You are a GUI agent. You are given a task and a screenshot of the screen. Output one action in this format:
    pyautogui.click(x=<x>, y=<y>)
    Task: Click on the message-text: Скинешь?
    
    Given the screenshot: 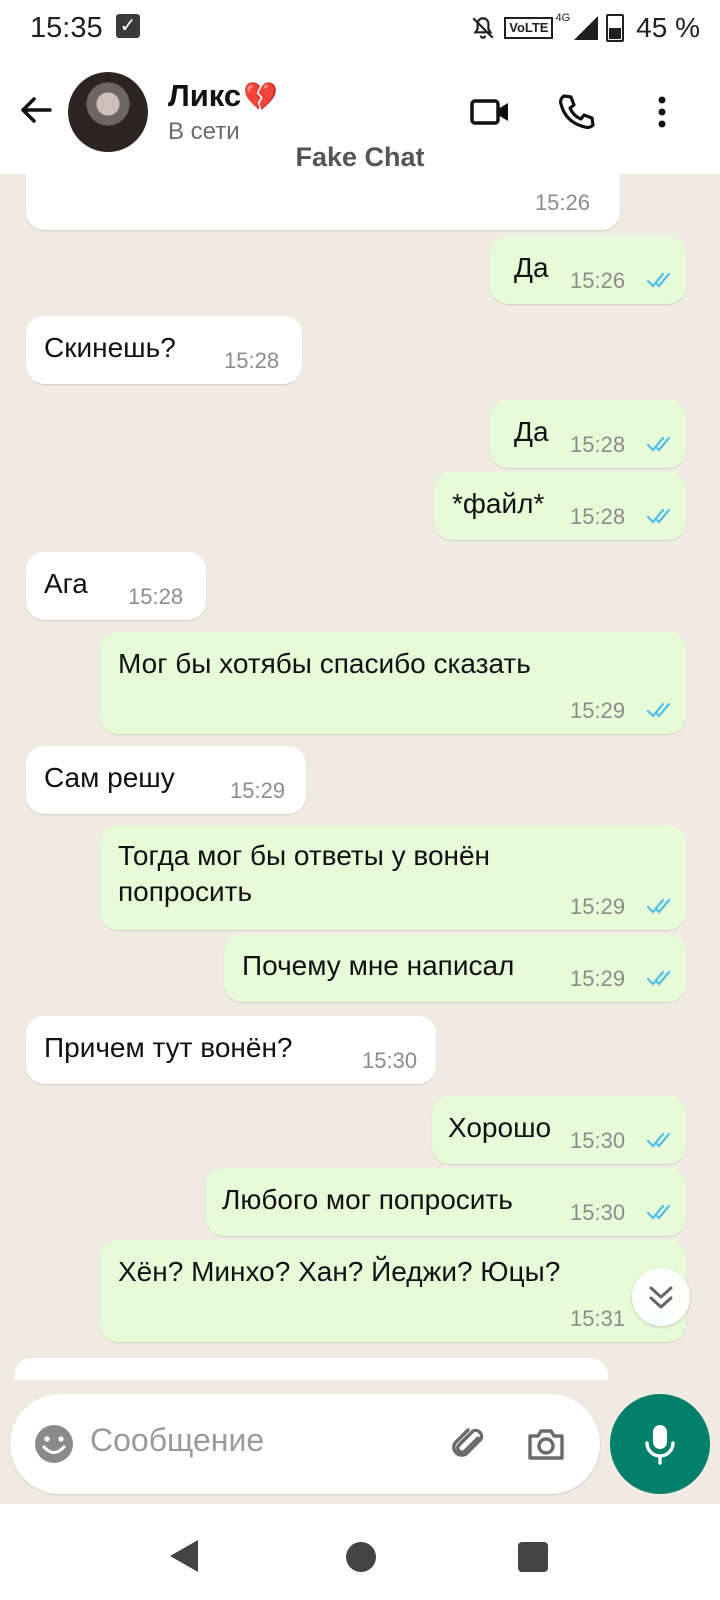 What is the action you would take?
    pyautogui.click(x=110, y=347)
    